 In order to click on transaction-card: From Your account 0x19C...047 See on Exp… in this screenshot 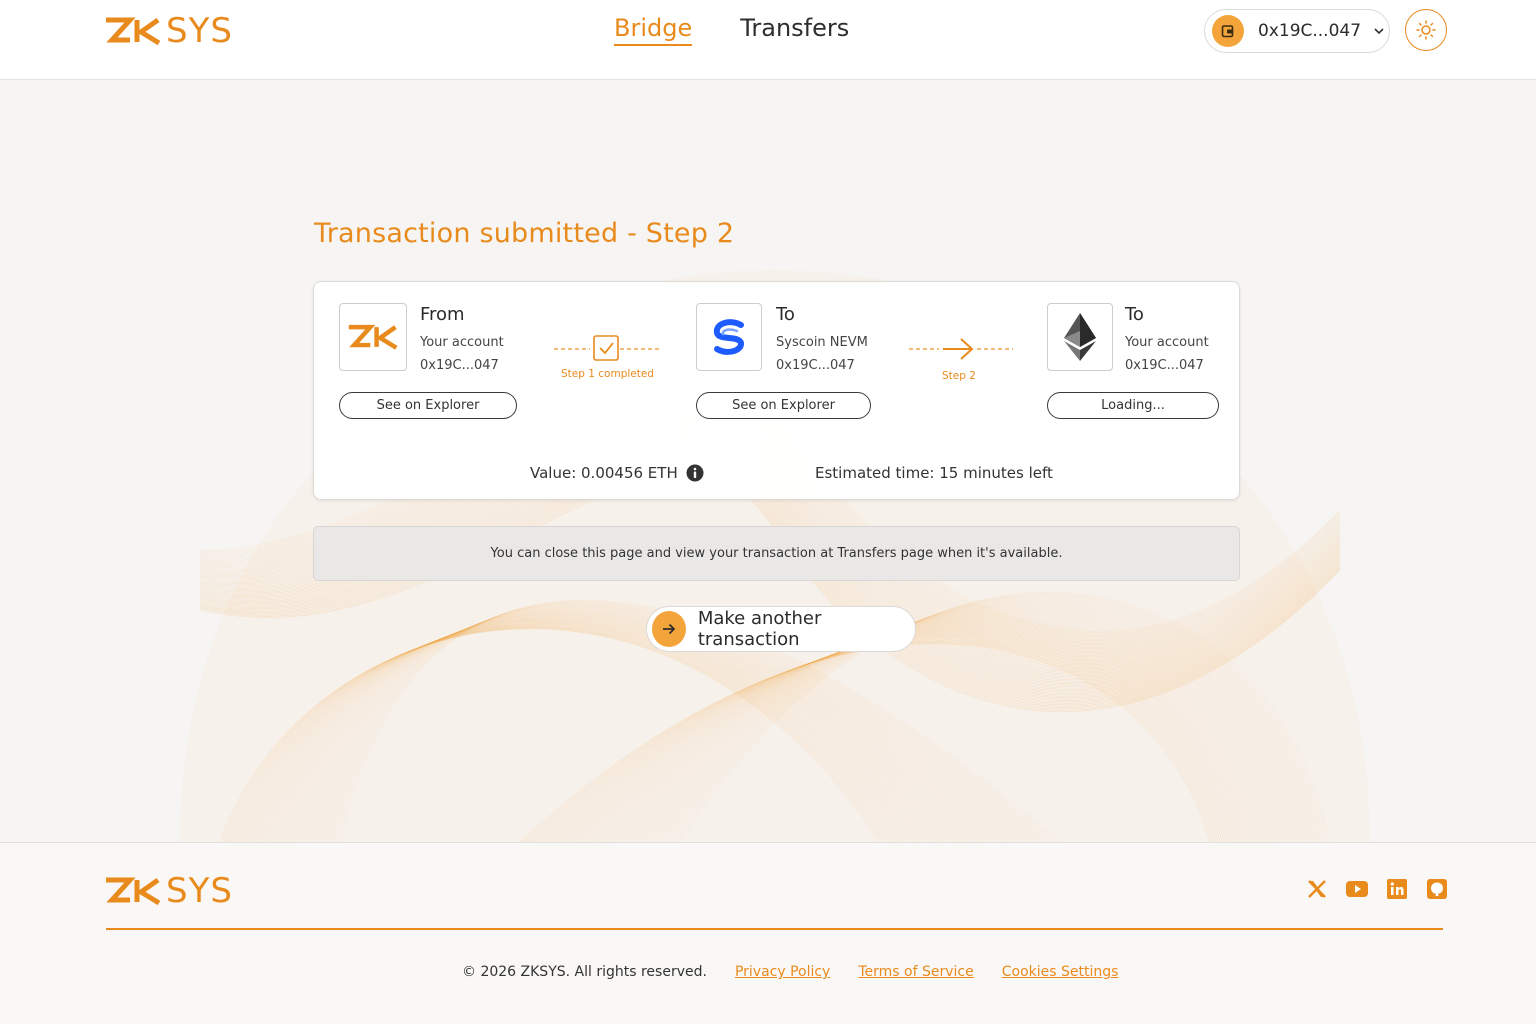, I will do `click(776, 390)`.